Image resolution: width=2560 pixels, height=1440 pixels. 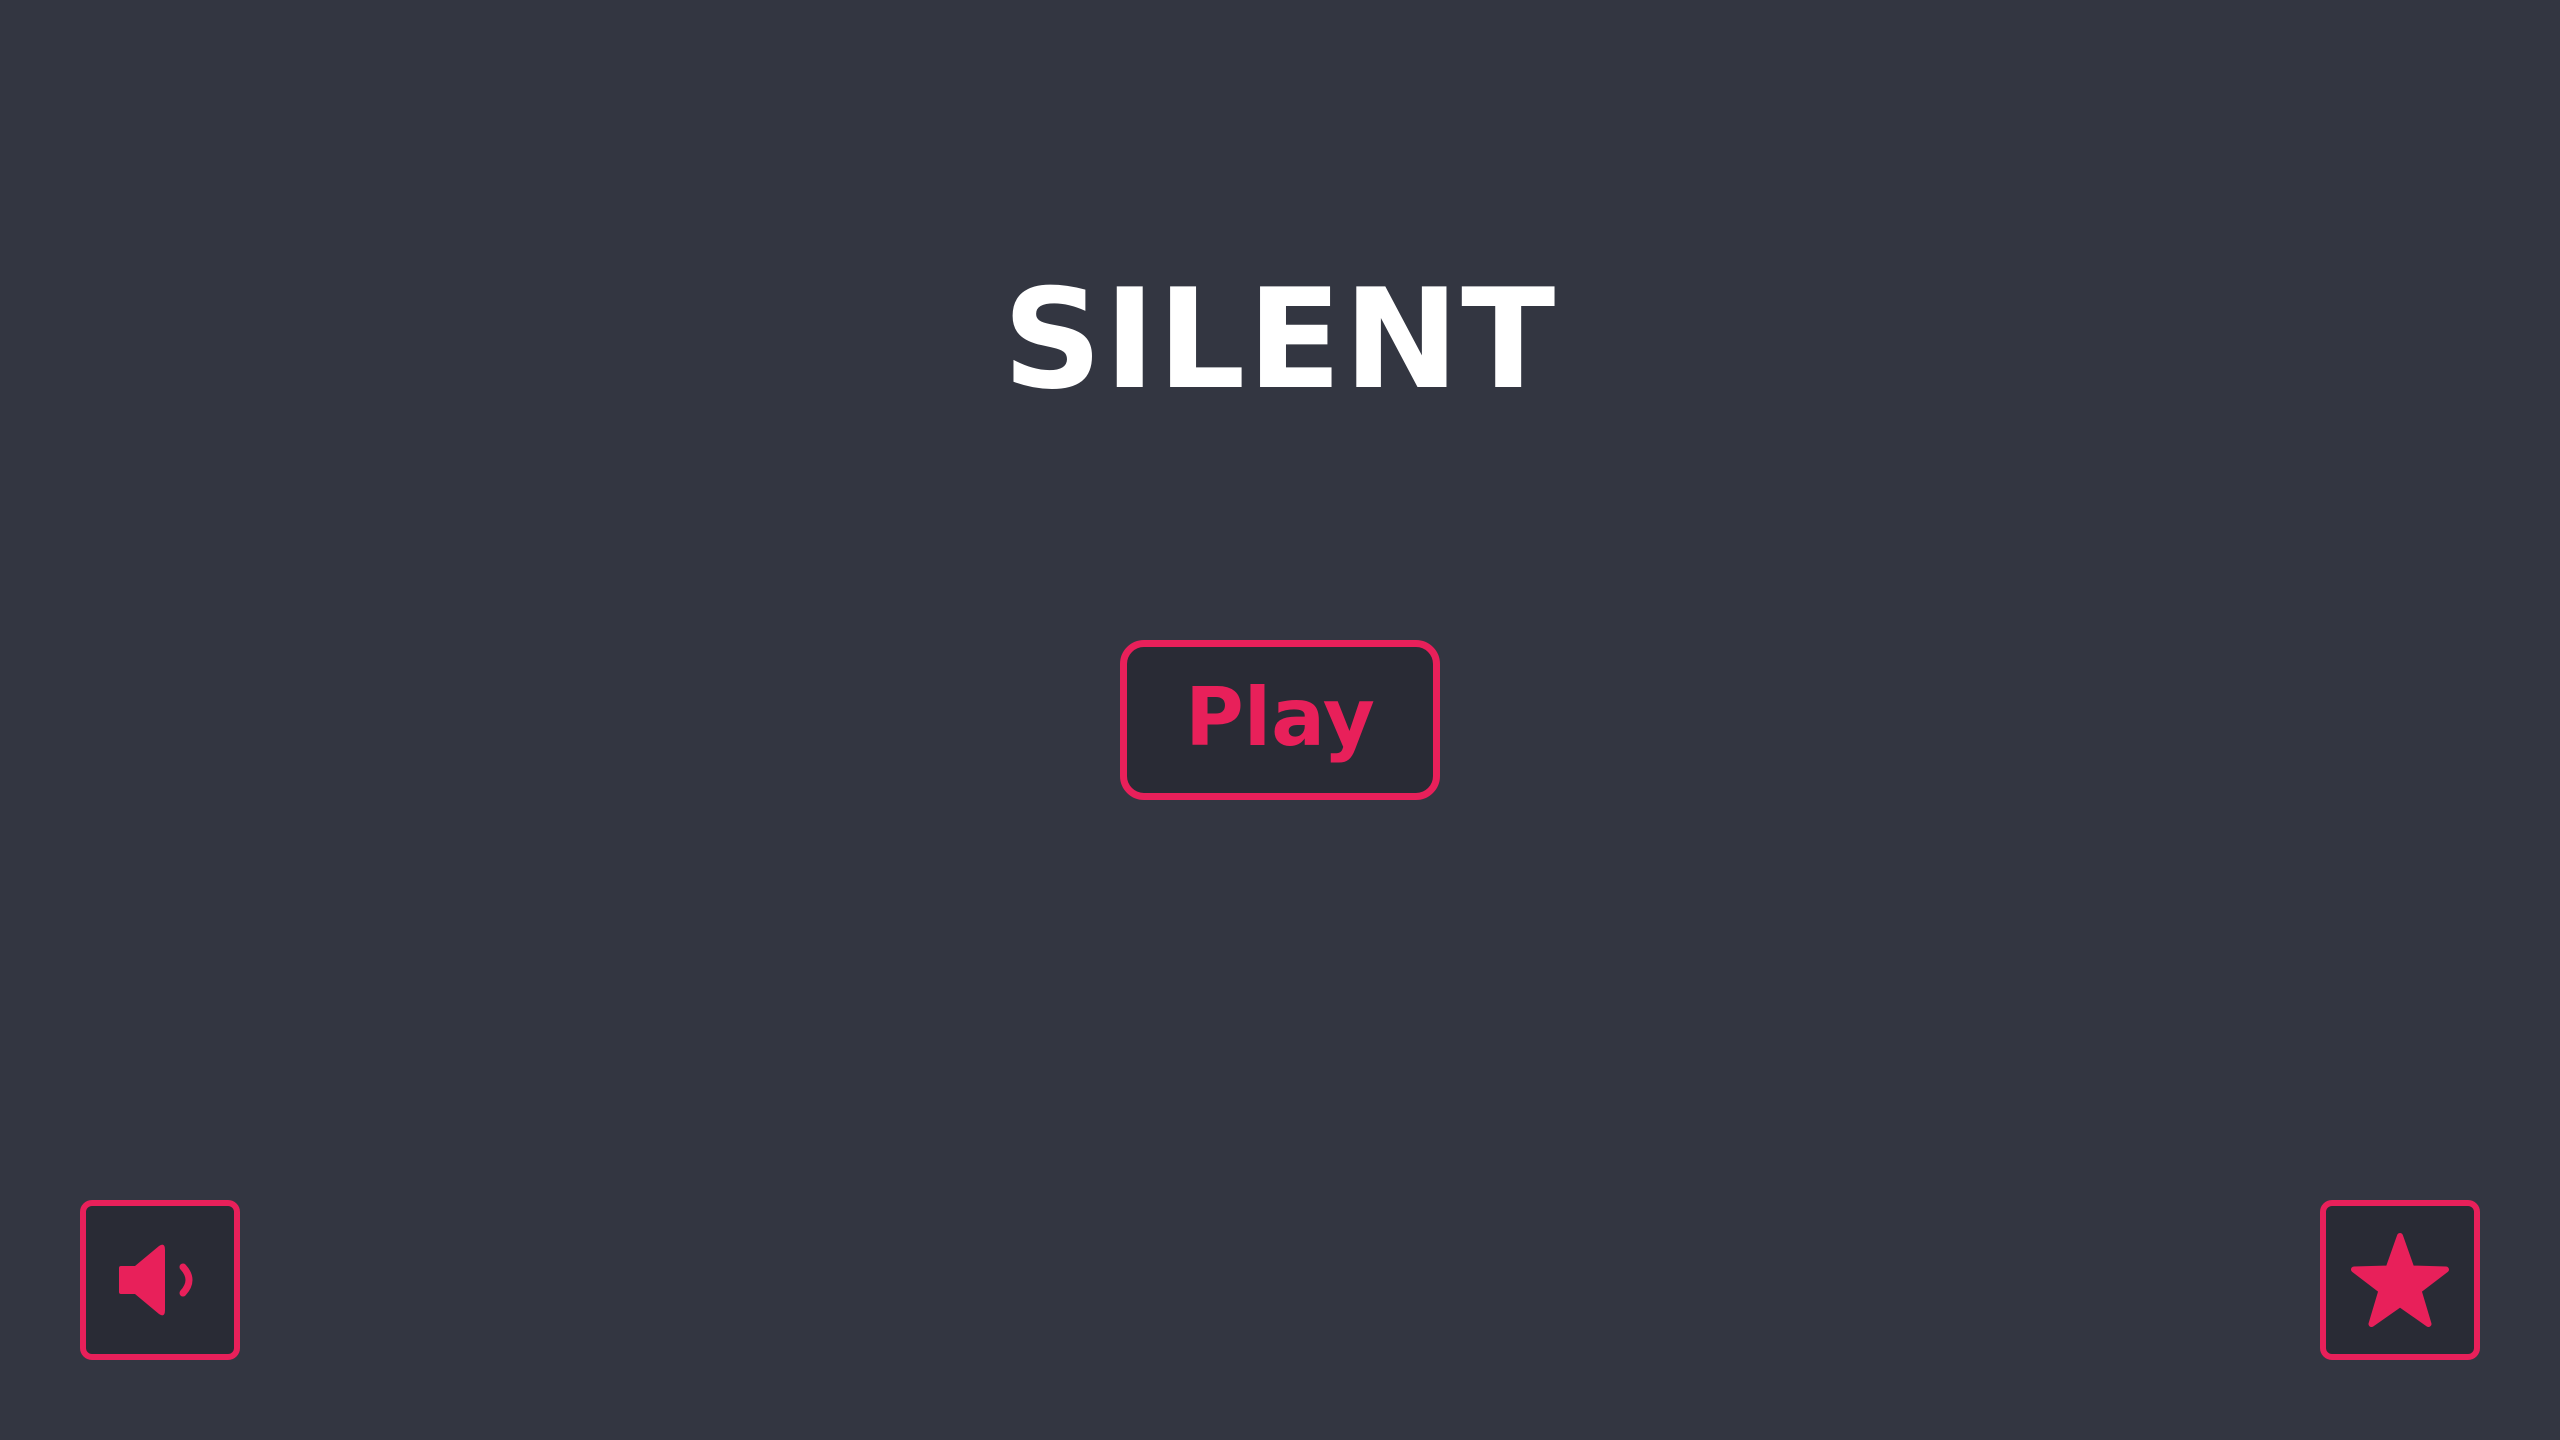 I want to click on play-button: Play, so click(x=1280, y=720).